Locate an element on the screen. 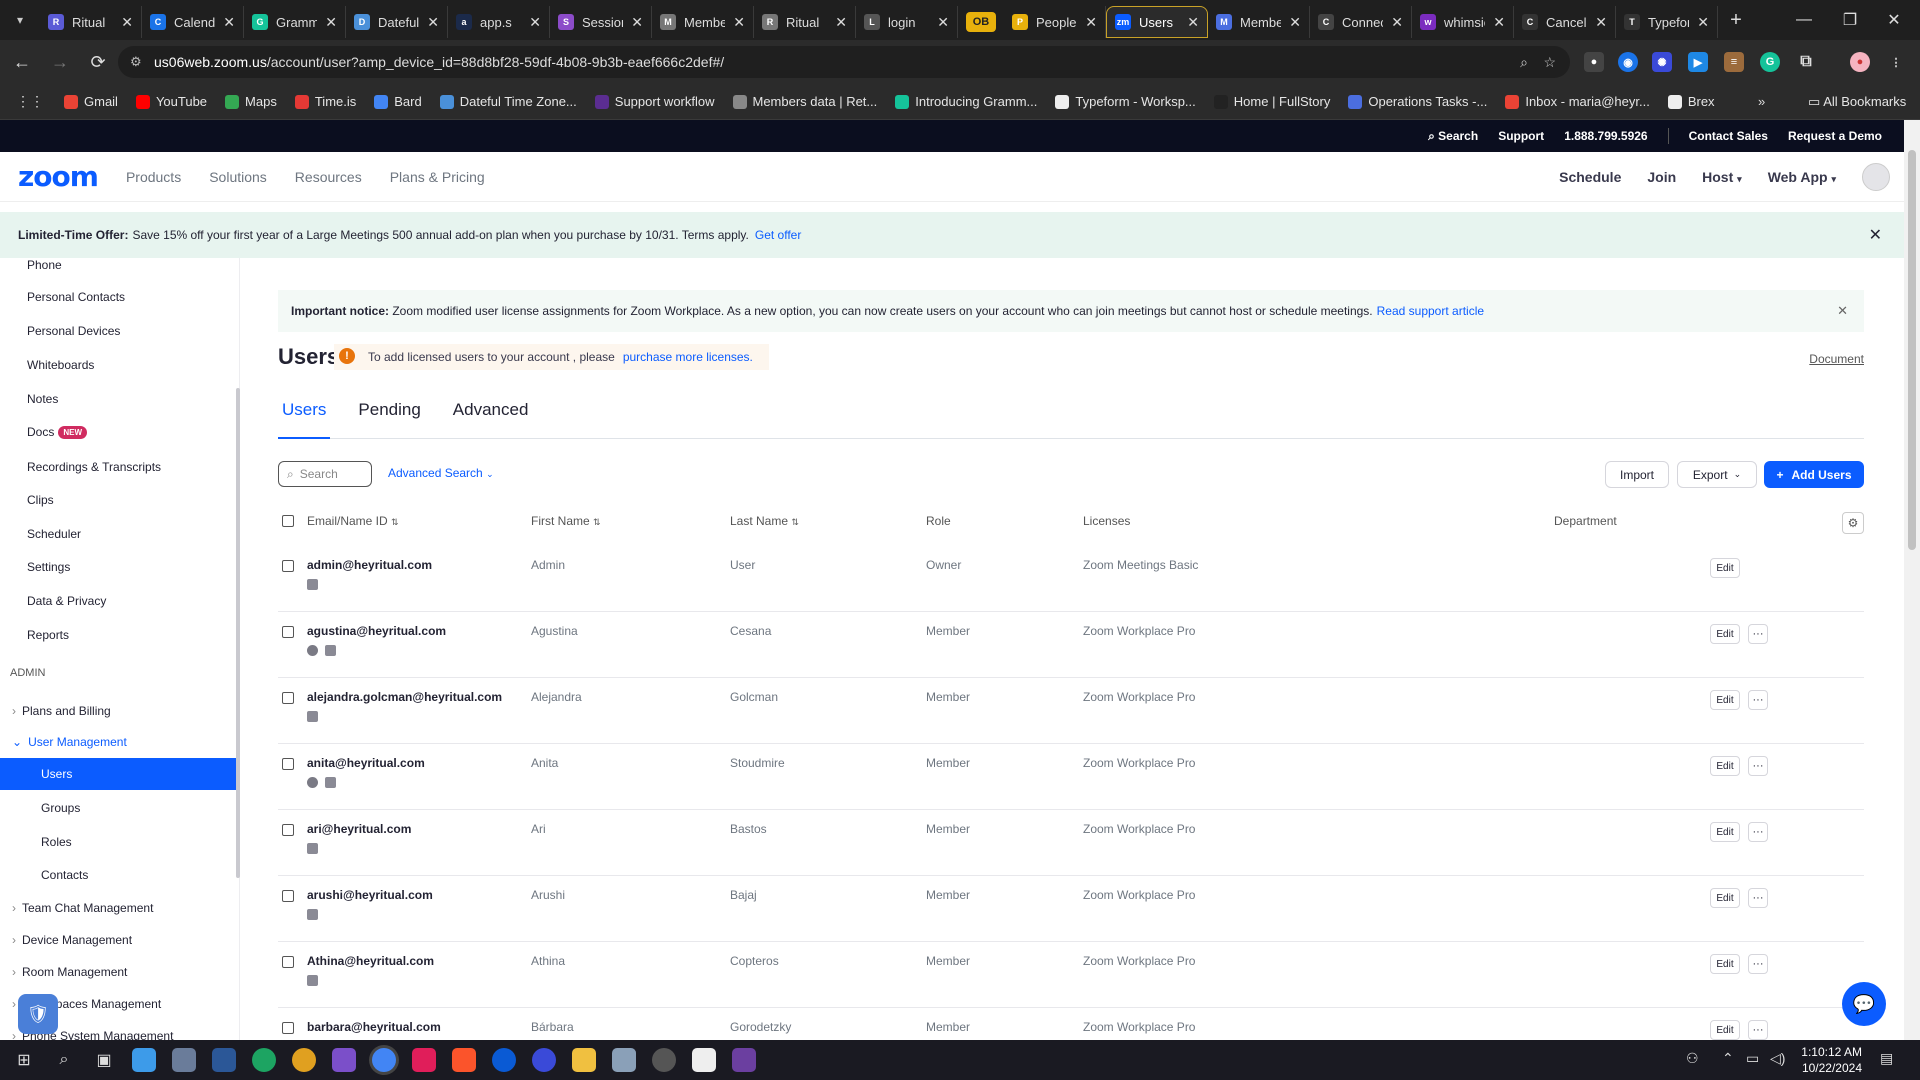  browser-tab: Llogin ✕ is located at coordinates (907, 22).